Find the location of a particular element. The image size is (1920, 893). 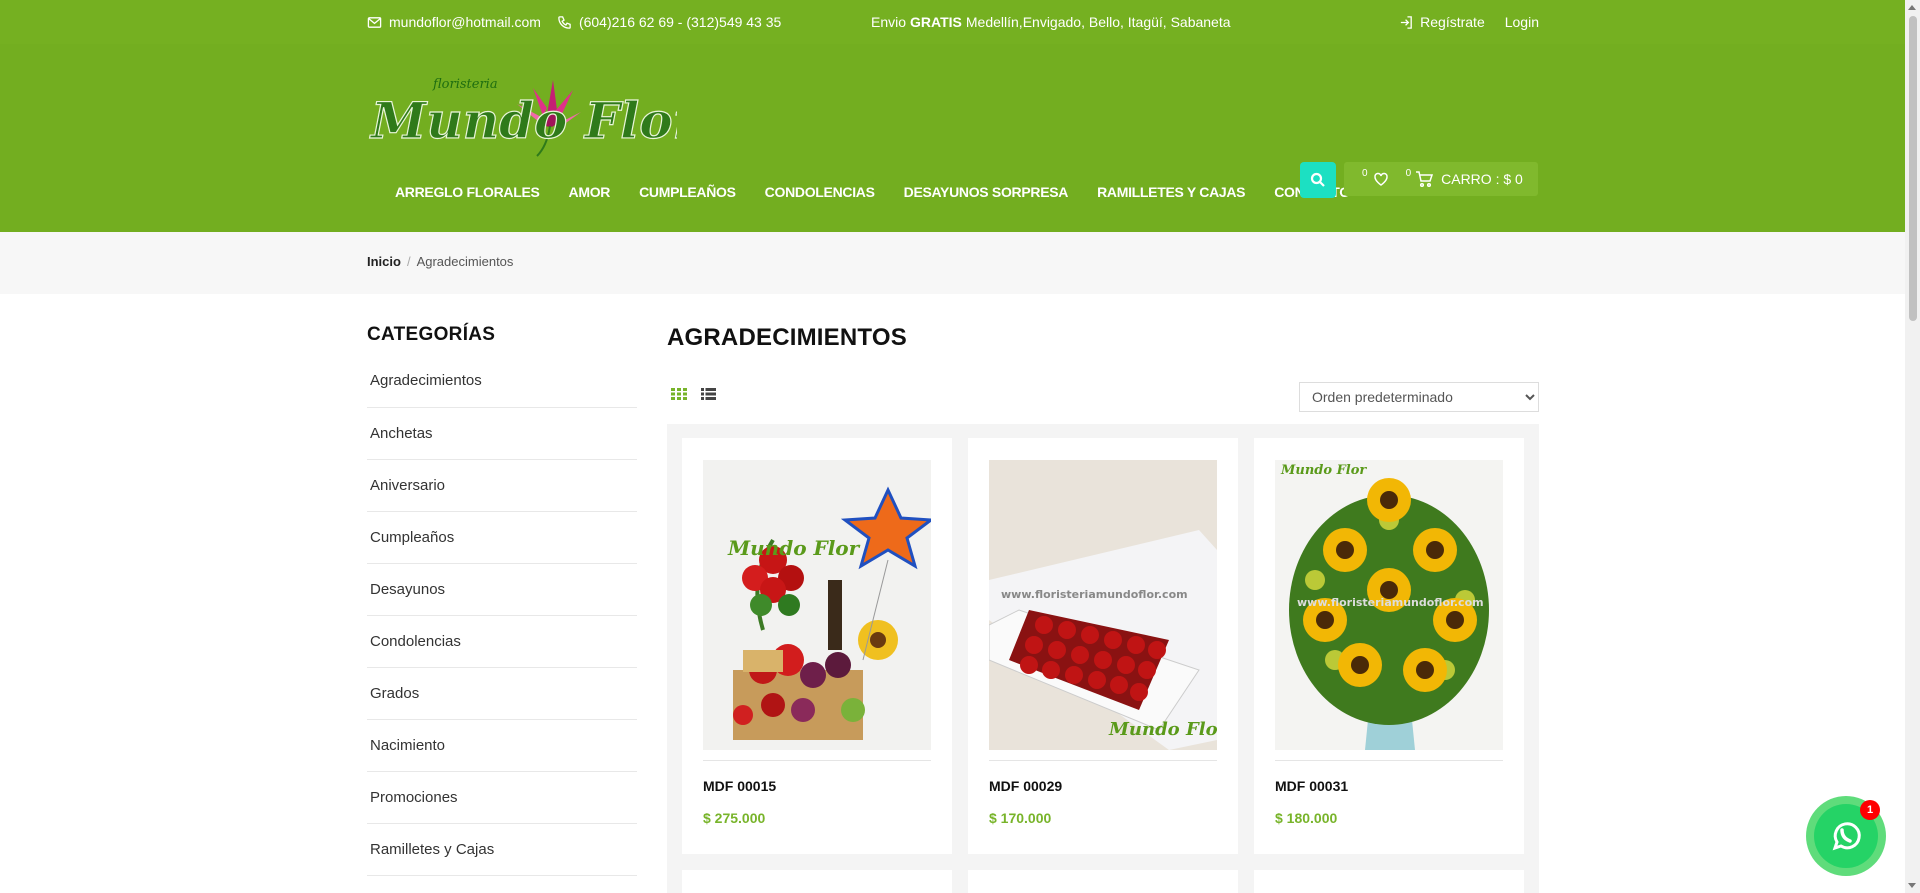

product-price: $ 275.000 is located at coordinates (734, 818).